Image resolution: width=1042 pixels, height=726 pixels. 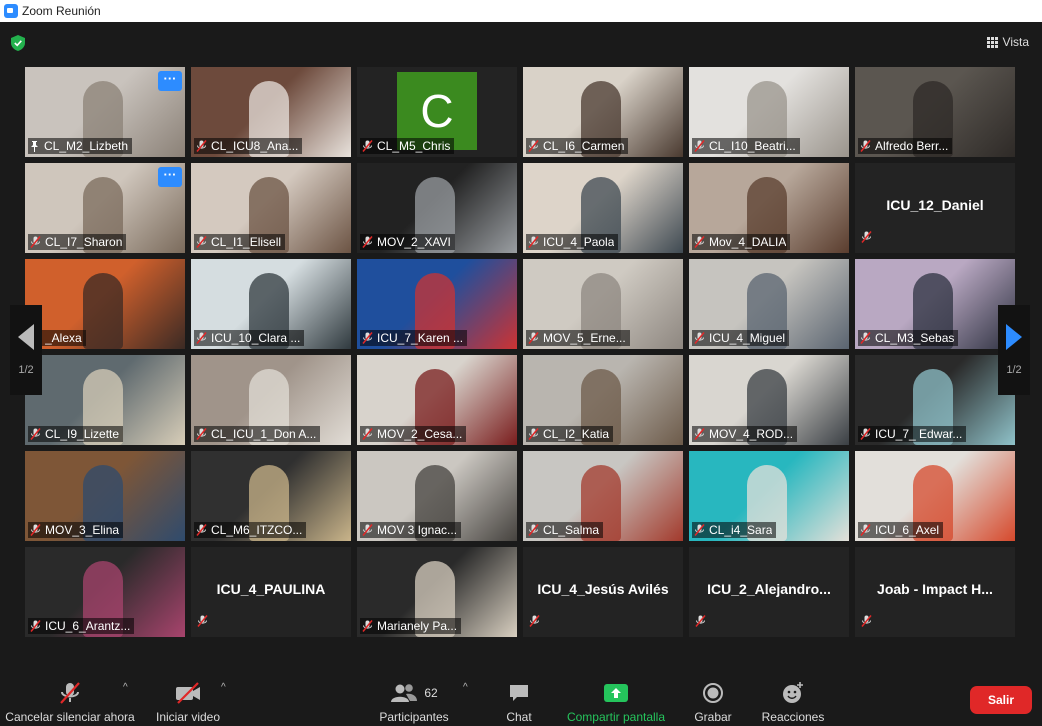 What do you see at coordinates (246, 242) in the screenshot?
I see `participant-name: CL_I1_Elisell` at bounding box center [246, 242].